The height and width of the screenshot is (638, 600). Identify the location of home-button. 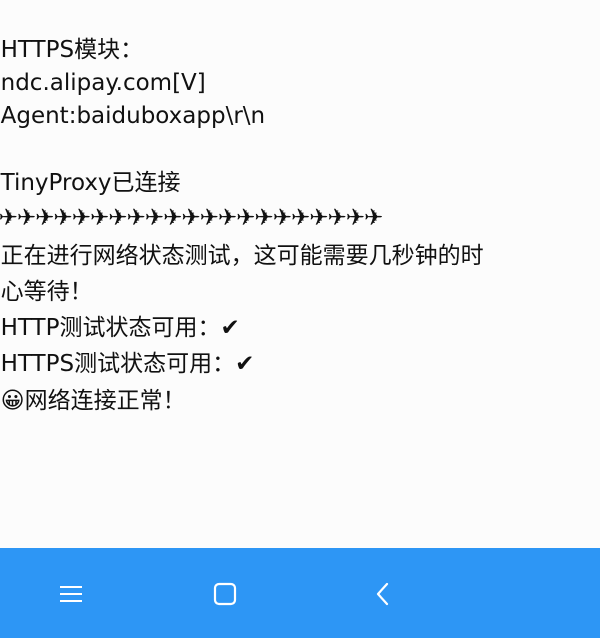
(225, 594).